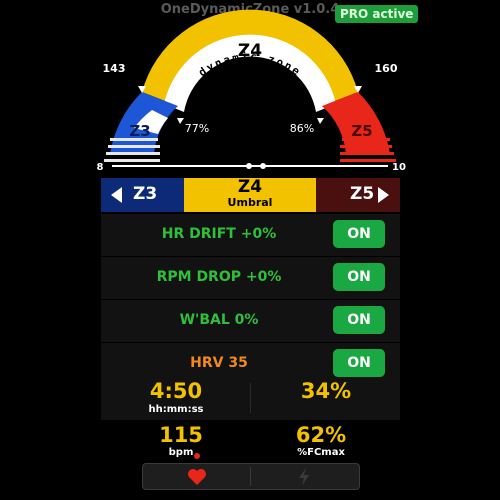 This screenshot has width=500, height=500. I want to click on left-zone-label: Z3, so click(139, 131).